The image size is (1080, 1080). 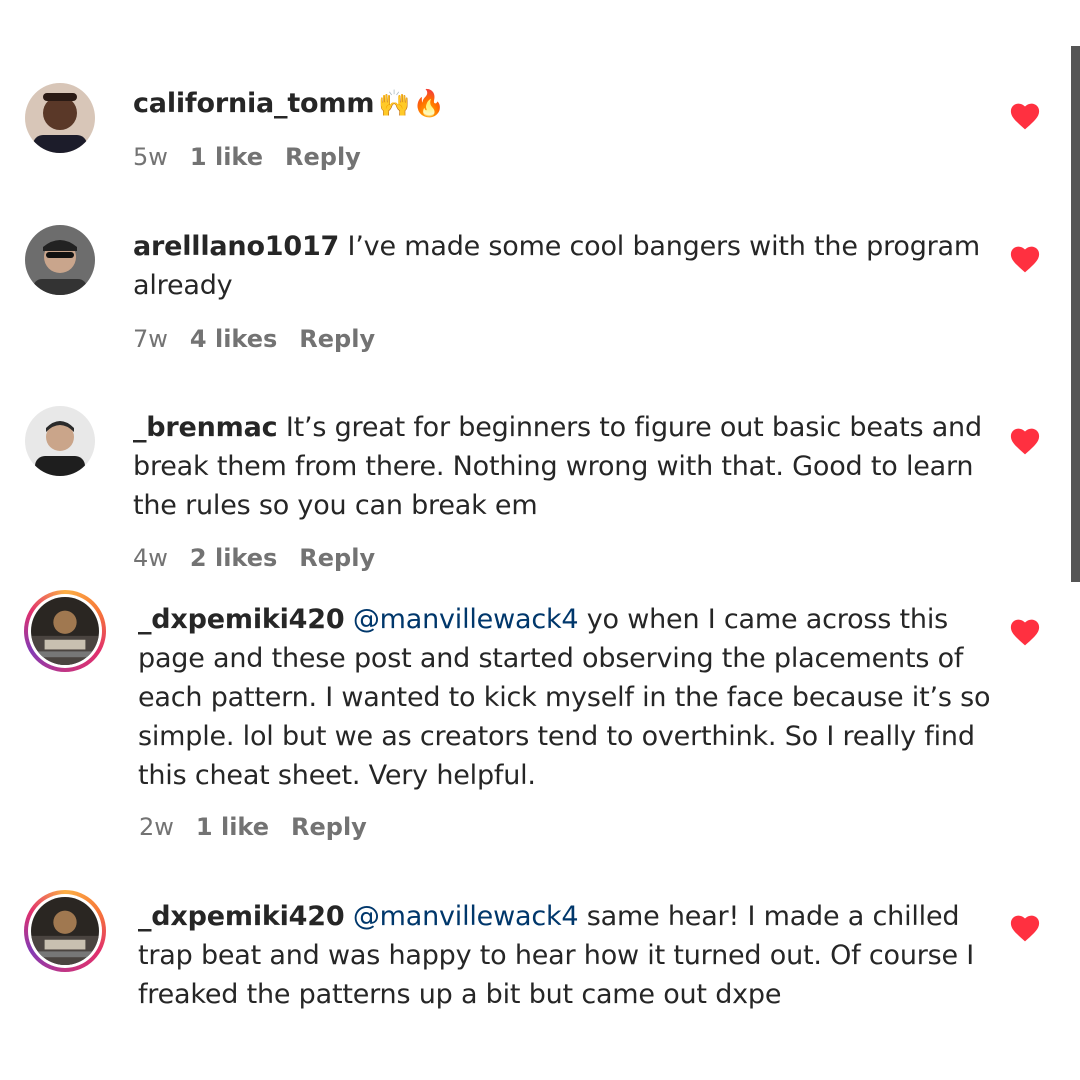 I want to click on emoji: 🙌🔥, so click(x=413, y=104).